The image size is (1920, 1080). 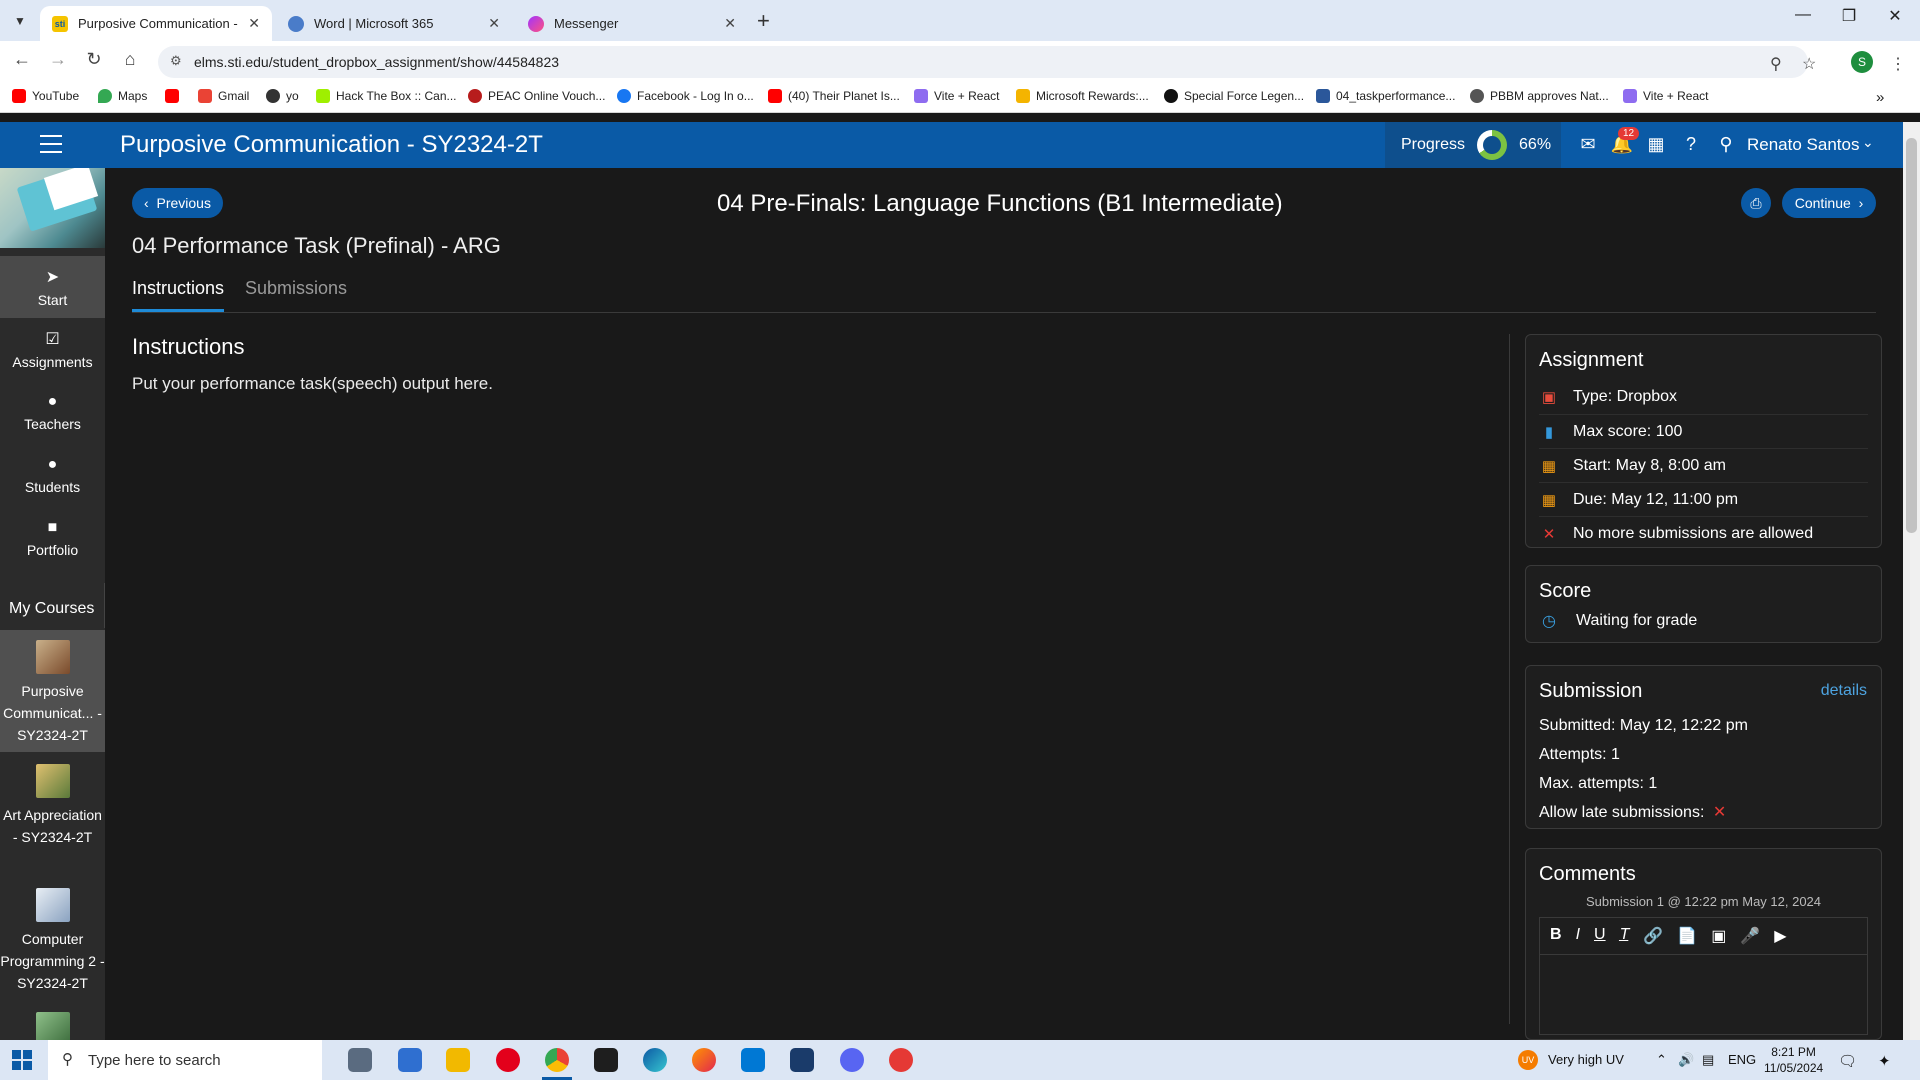 What do you see at coordinates (1803, 145) in the screenshot?
I see `user-name: Renato Santos` at bounding box center [1803, 145].